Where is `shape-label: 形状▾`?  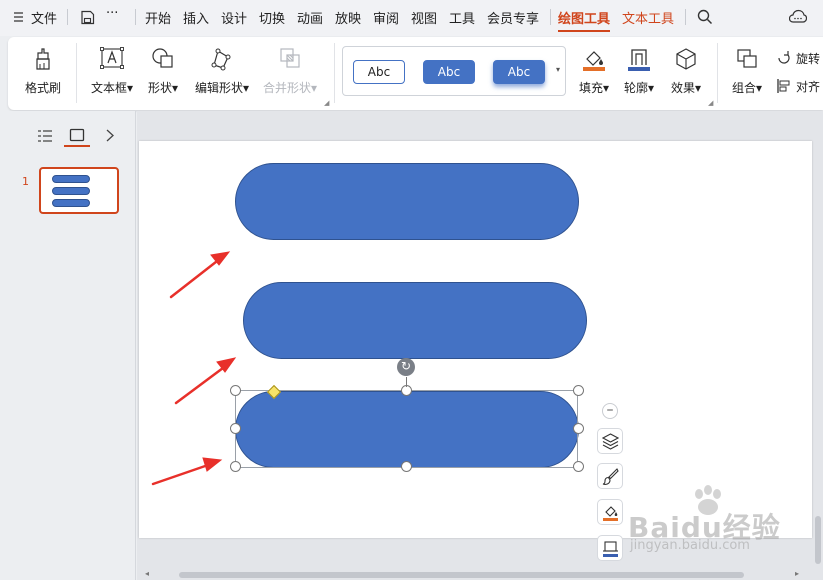
shape-label: 形状▾ is located at coordinates (163, 88).